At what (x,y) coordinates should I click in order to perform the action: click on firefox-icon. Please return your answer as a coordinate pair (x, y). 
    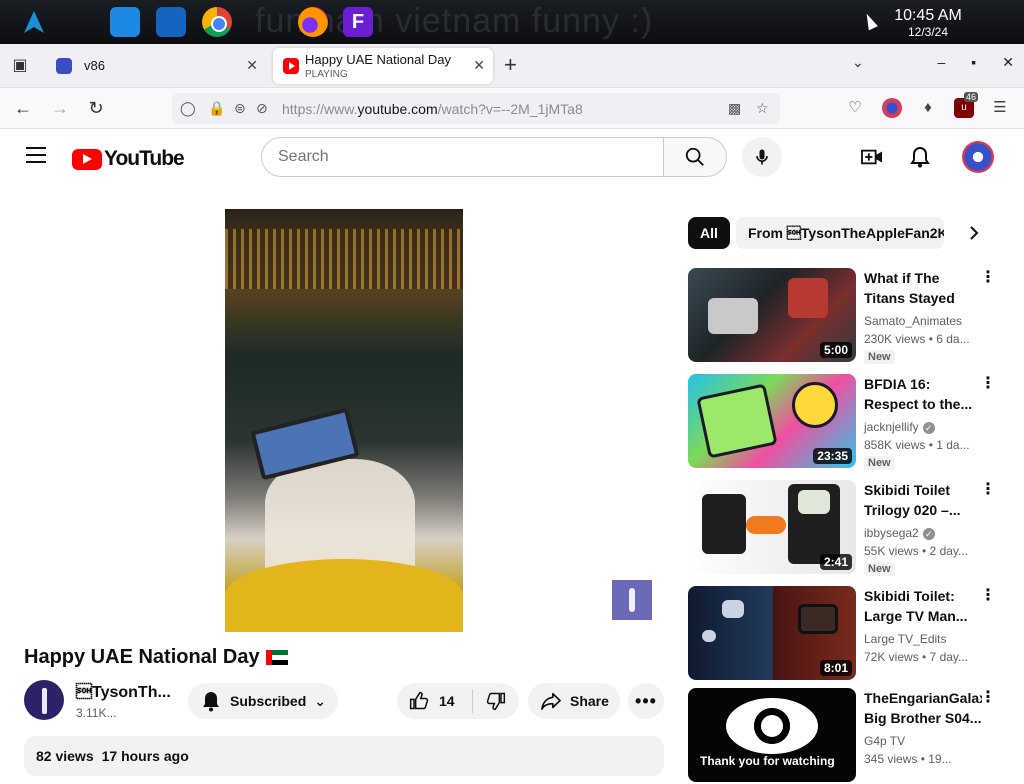
    Looking at the image, I should click on (313, 22).